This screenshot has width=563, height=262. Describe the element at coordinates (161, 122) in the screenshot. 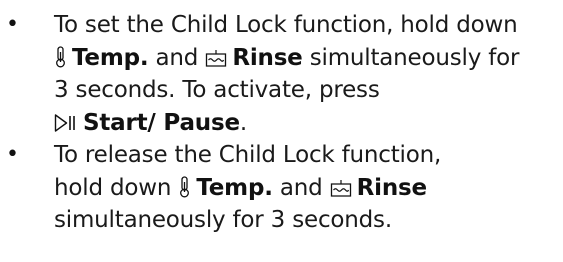

I see `start-pause-button-label: Start/ Pause` at that location.